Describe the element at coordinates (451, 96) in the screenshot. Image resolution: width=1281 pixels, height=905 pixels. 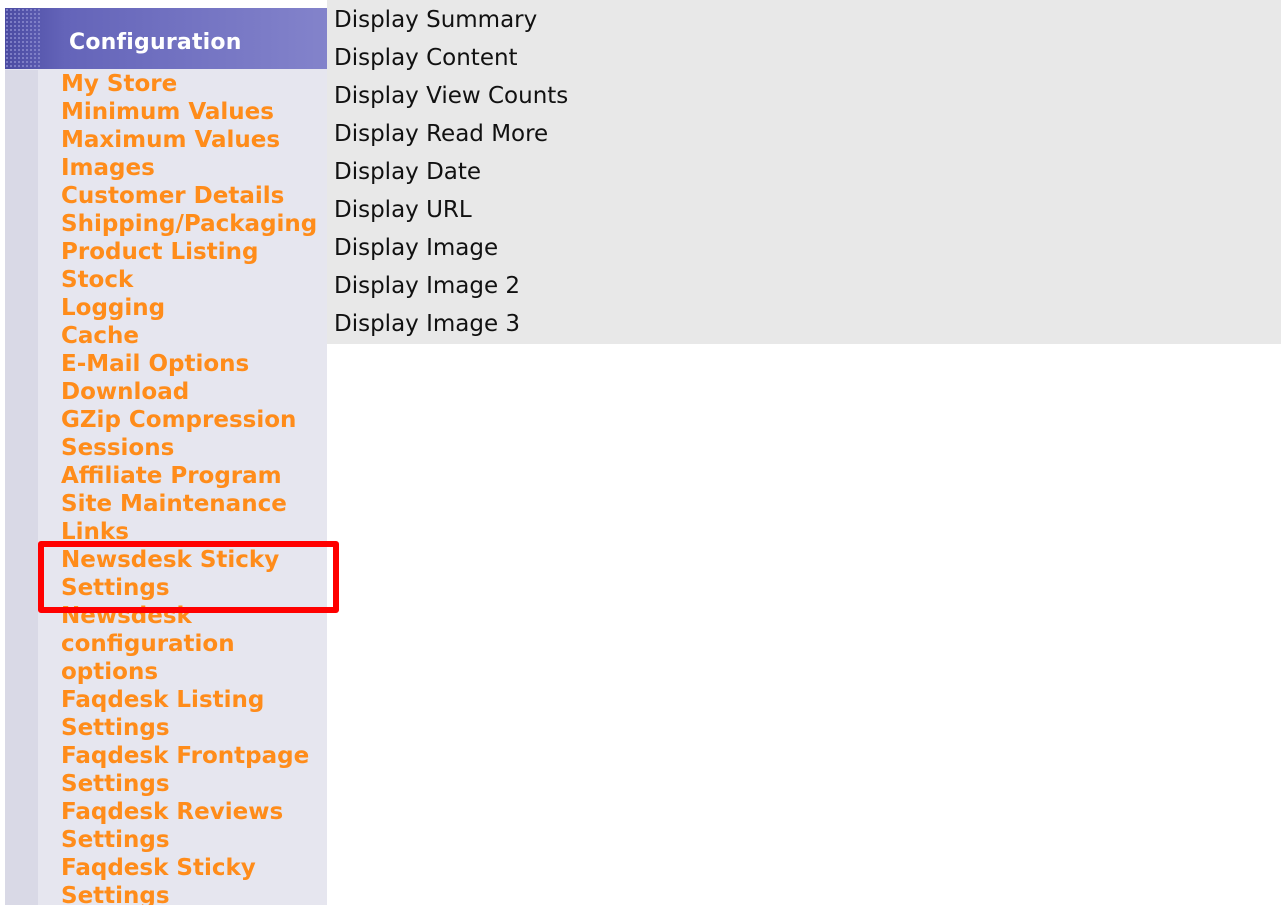
I see `setting-display-view-counts: Display View Counts` at that location.